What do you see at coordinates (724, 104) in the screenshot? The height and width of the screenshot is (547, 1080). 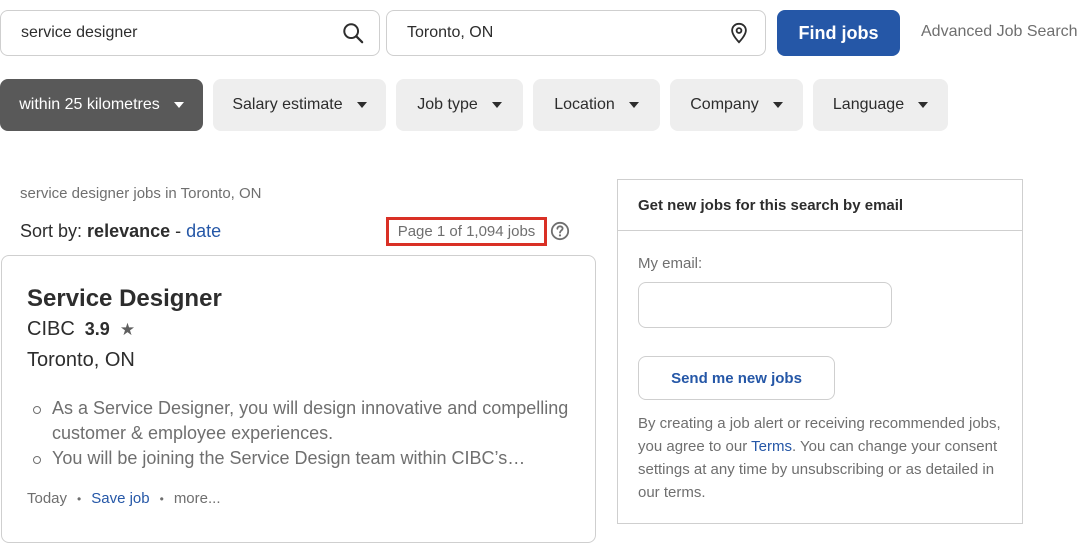 I see `filter-label: Company` at bounding box center [724, 104].